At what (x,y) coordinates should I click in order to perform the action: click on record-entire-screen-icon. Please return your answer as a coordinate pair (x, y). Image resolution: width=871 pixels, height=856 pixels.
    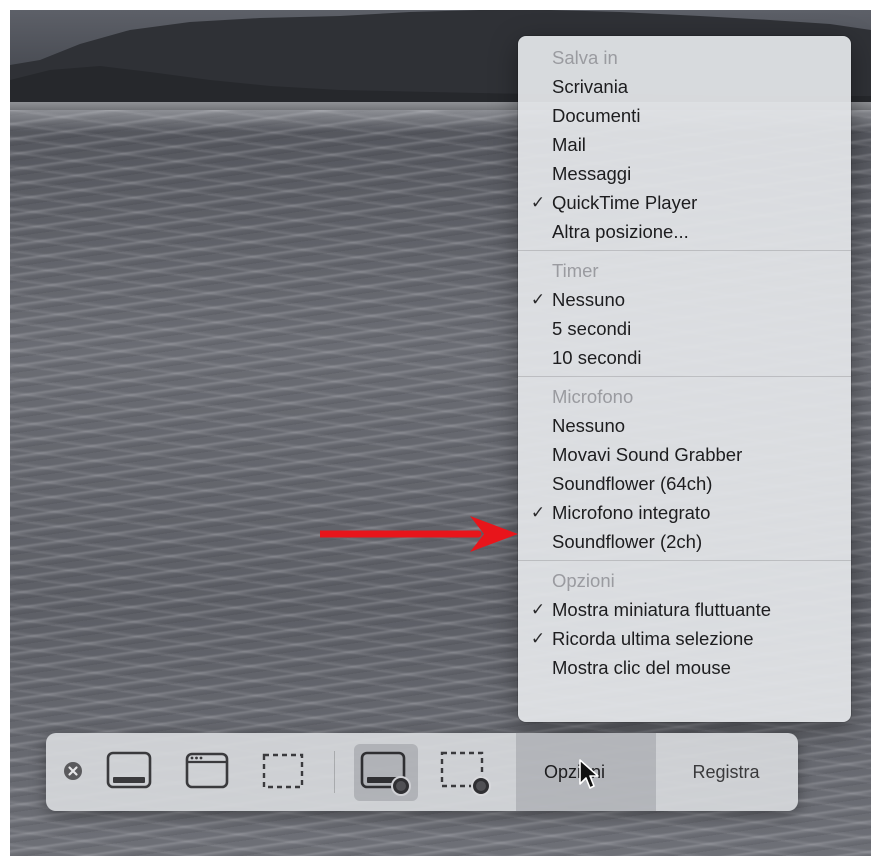
    Looking at the image, I should click on (385, 773).